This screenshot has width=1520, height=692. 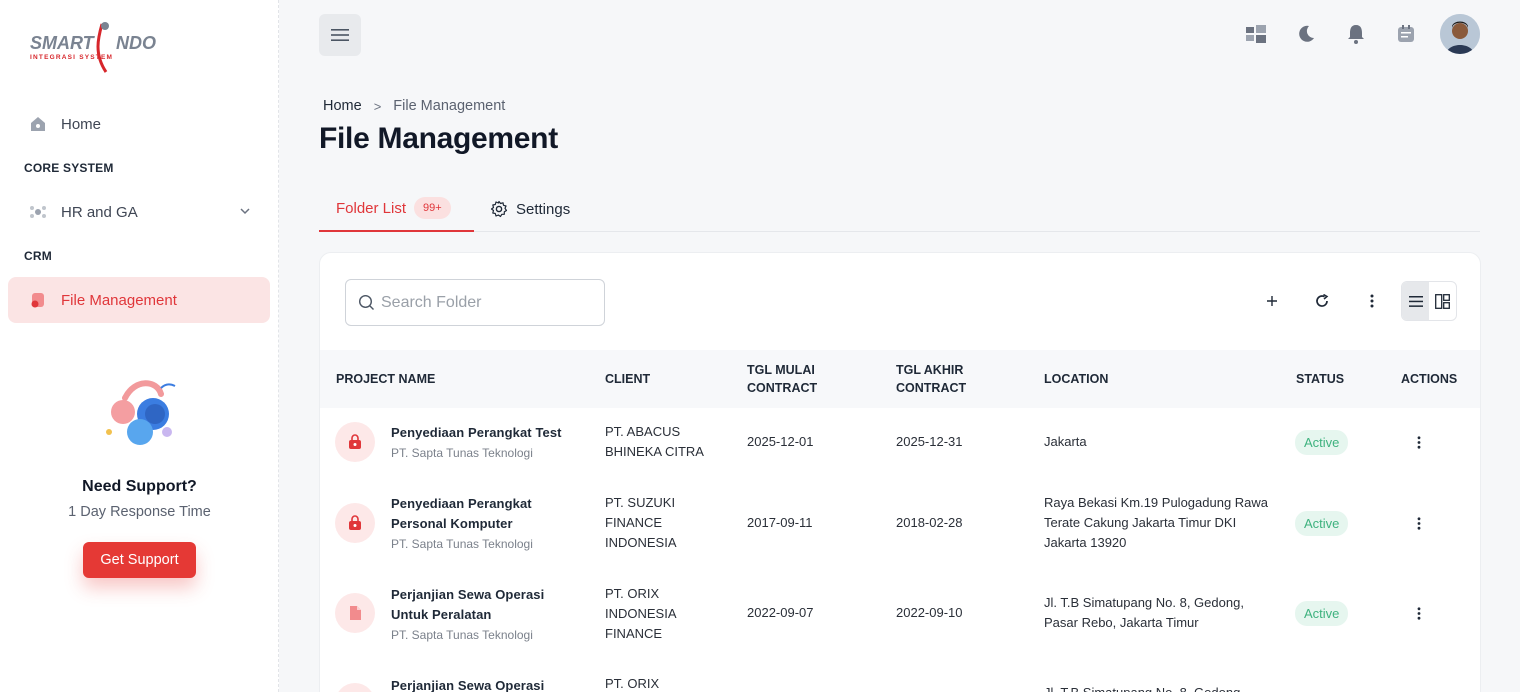 I want to click on windows-icon, so click(x=1256, y=34).